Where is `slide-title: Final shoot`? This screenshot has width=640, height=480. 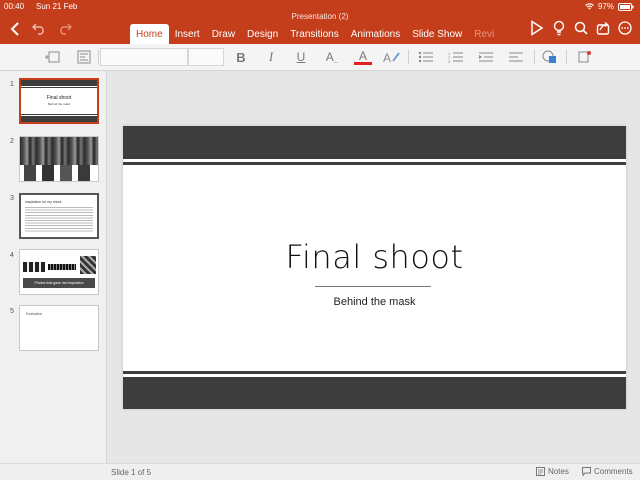
slide-title: Final shoot is located at coordinates (374, 257).